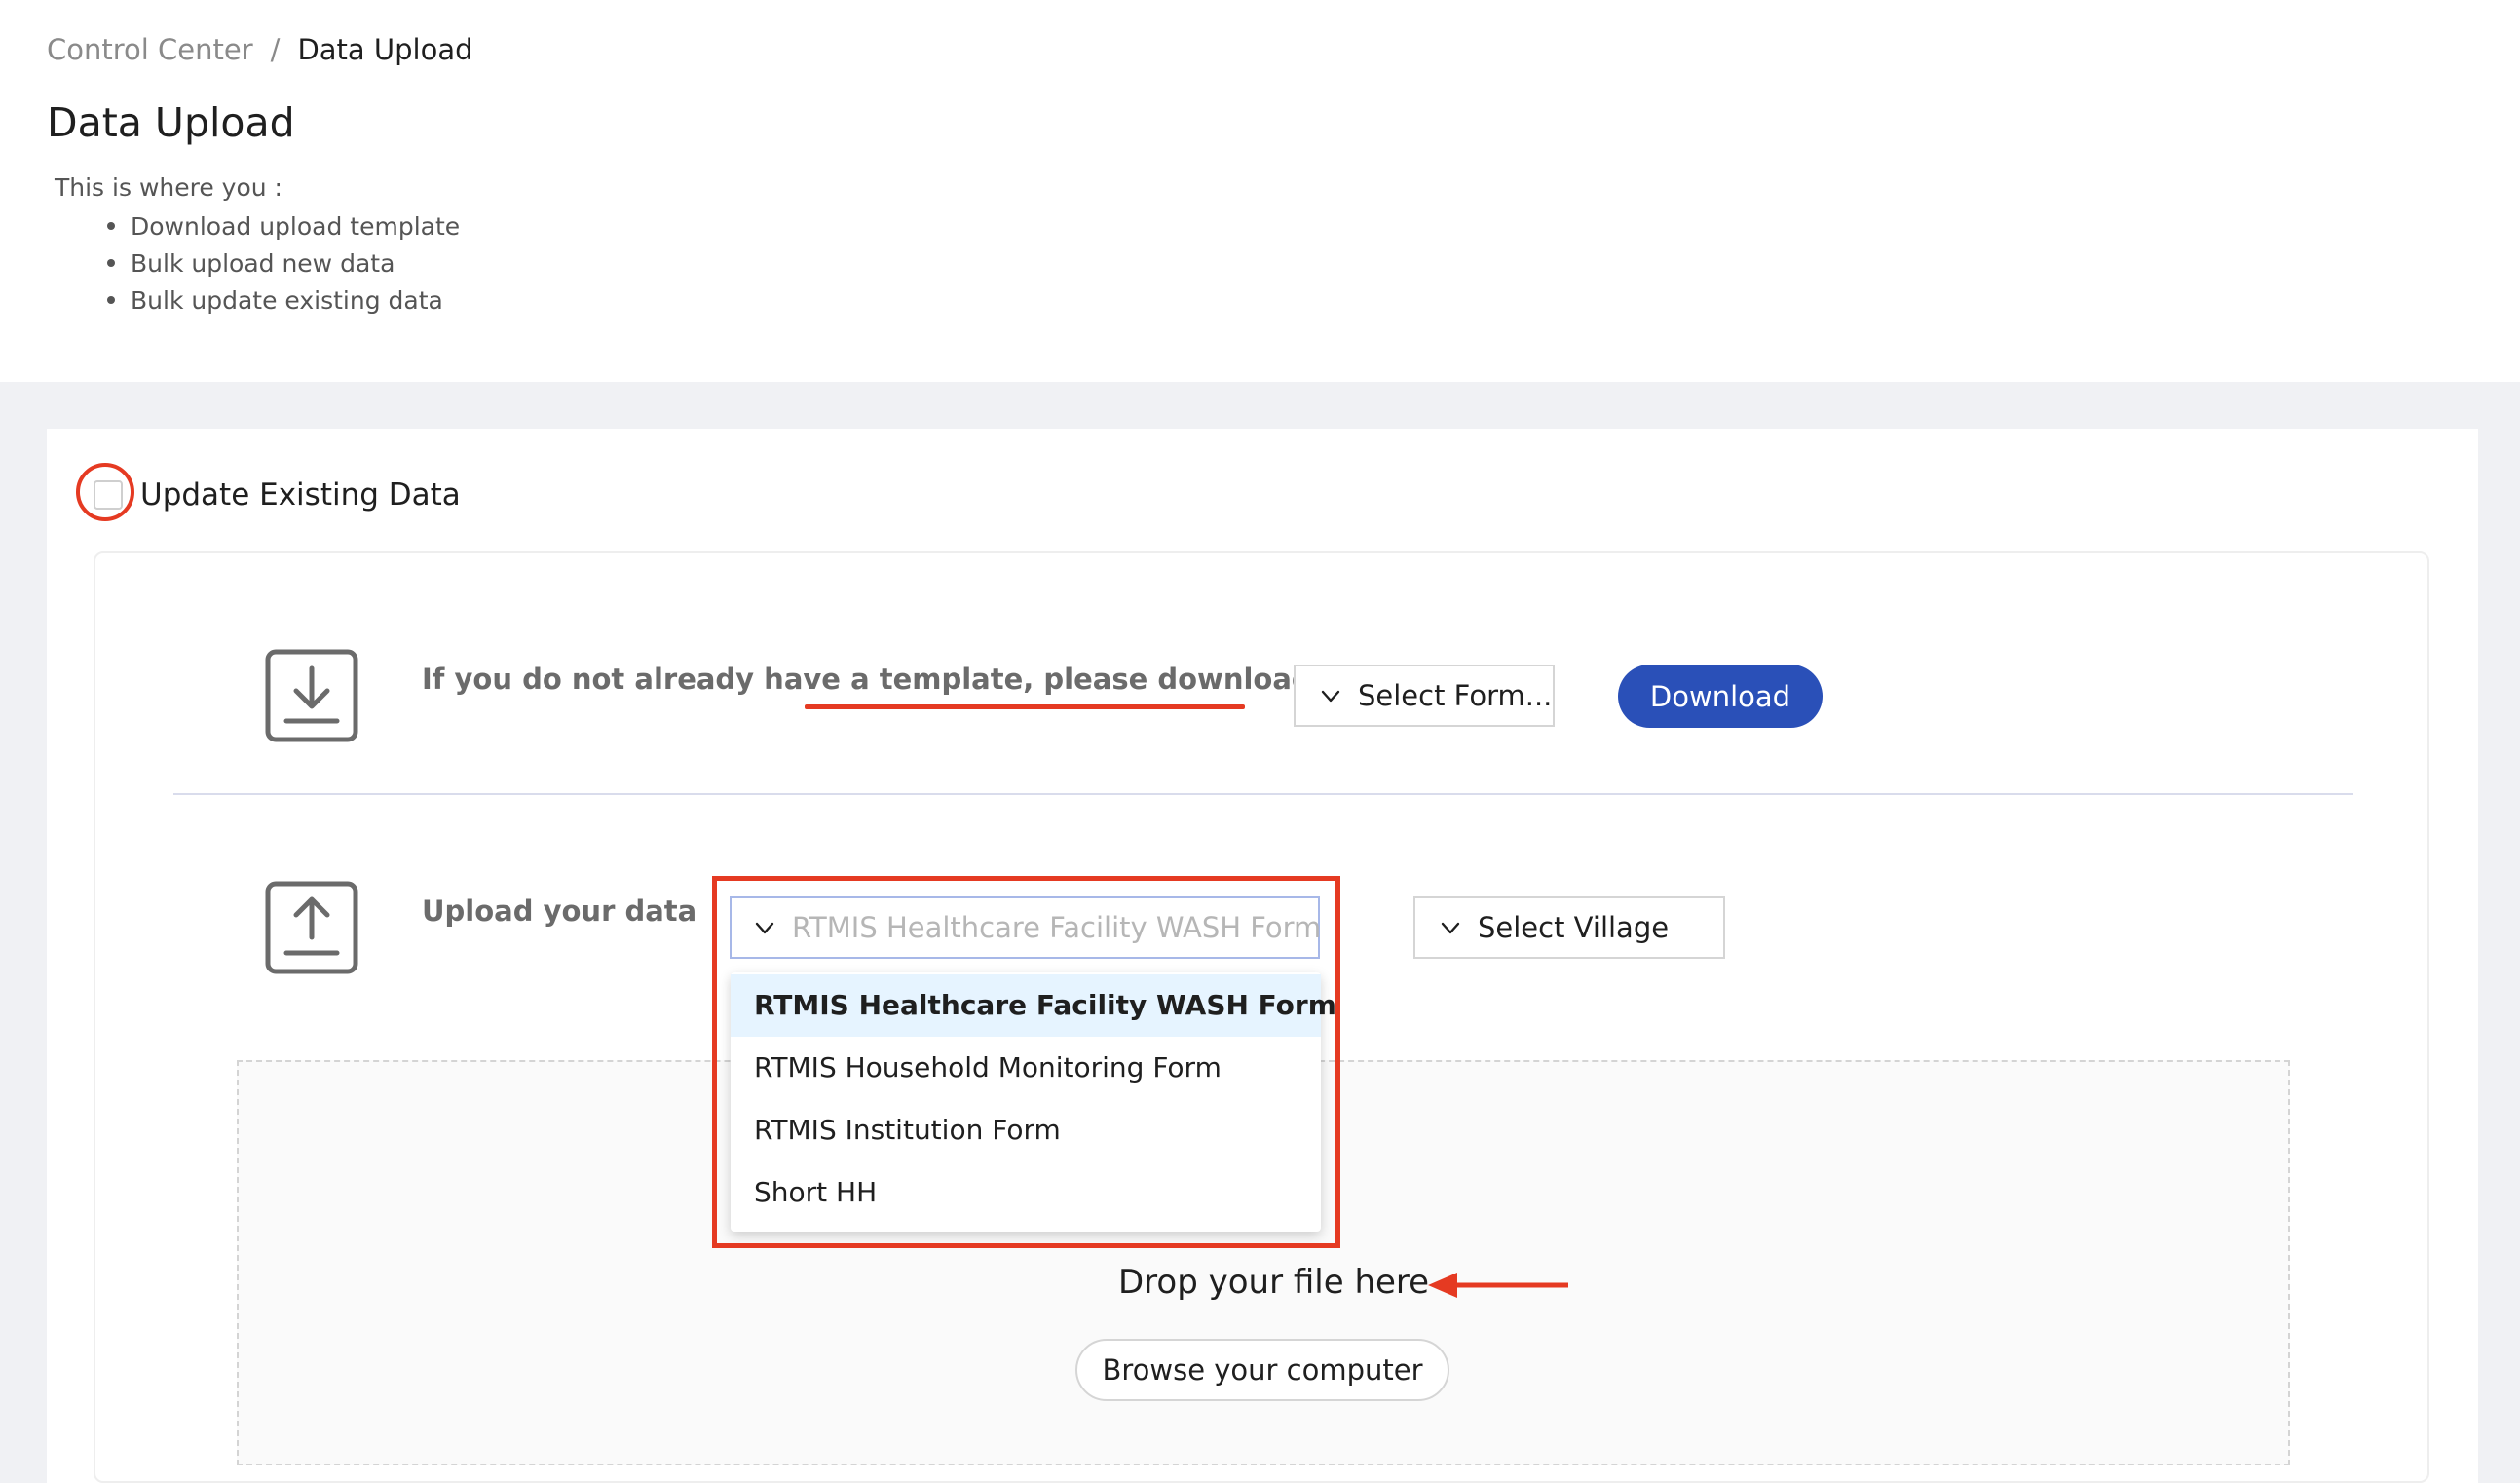 The image size is (2520, 1483). Describe the element at coordinates (1262, 1370) in the screenshot. I see `browse-computer-button: Browse your computer` at that location.